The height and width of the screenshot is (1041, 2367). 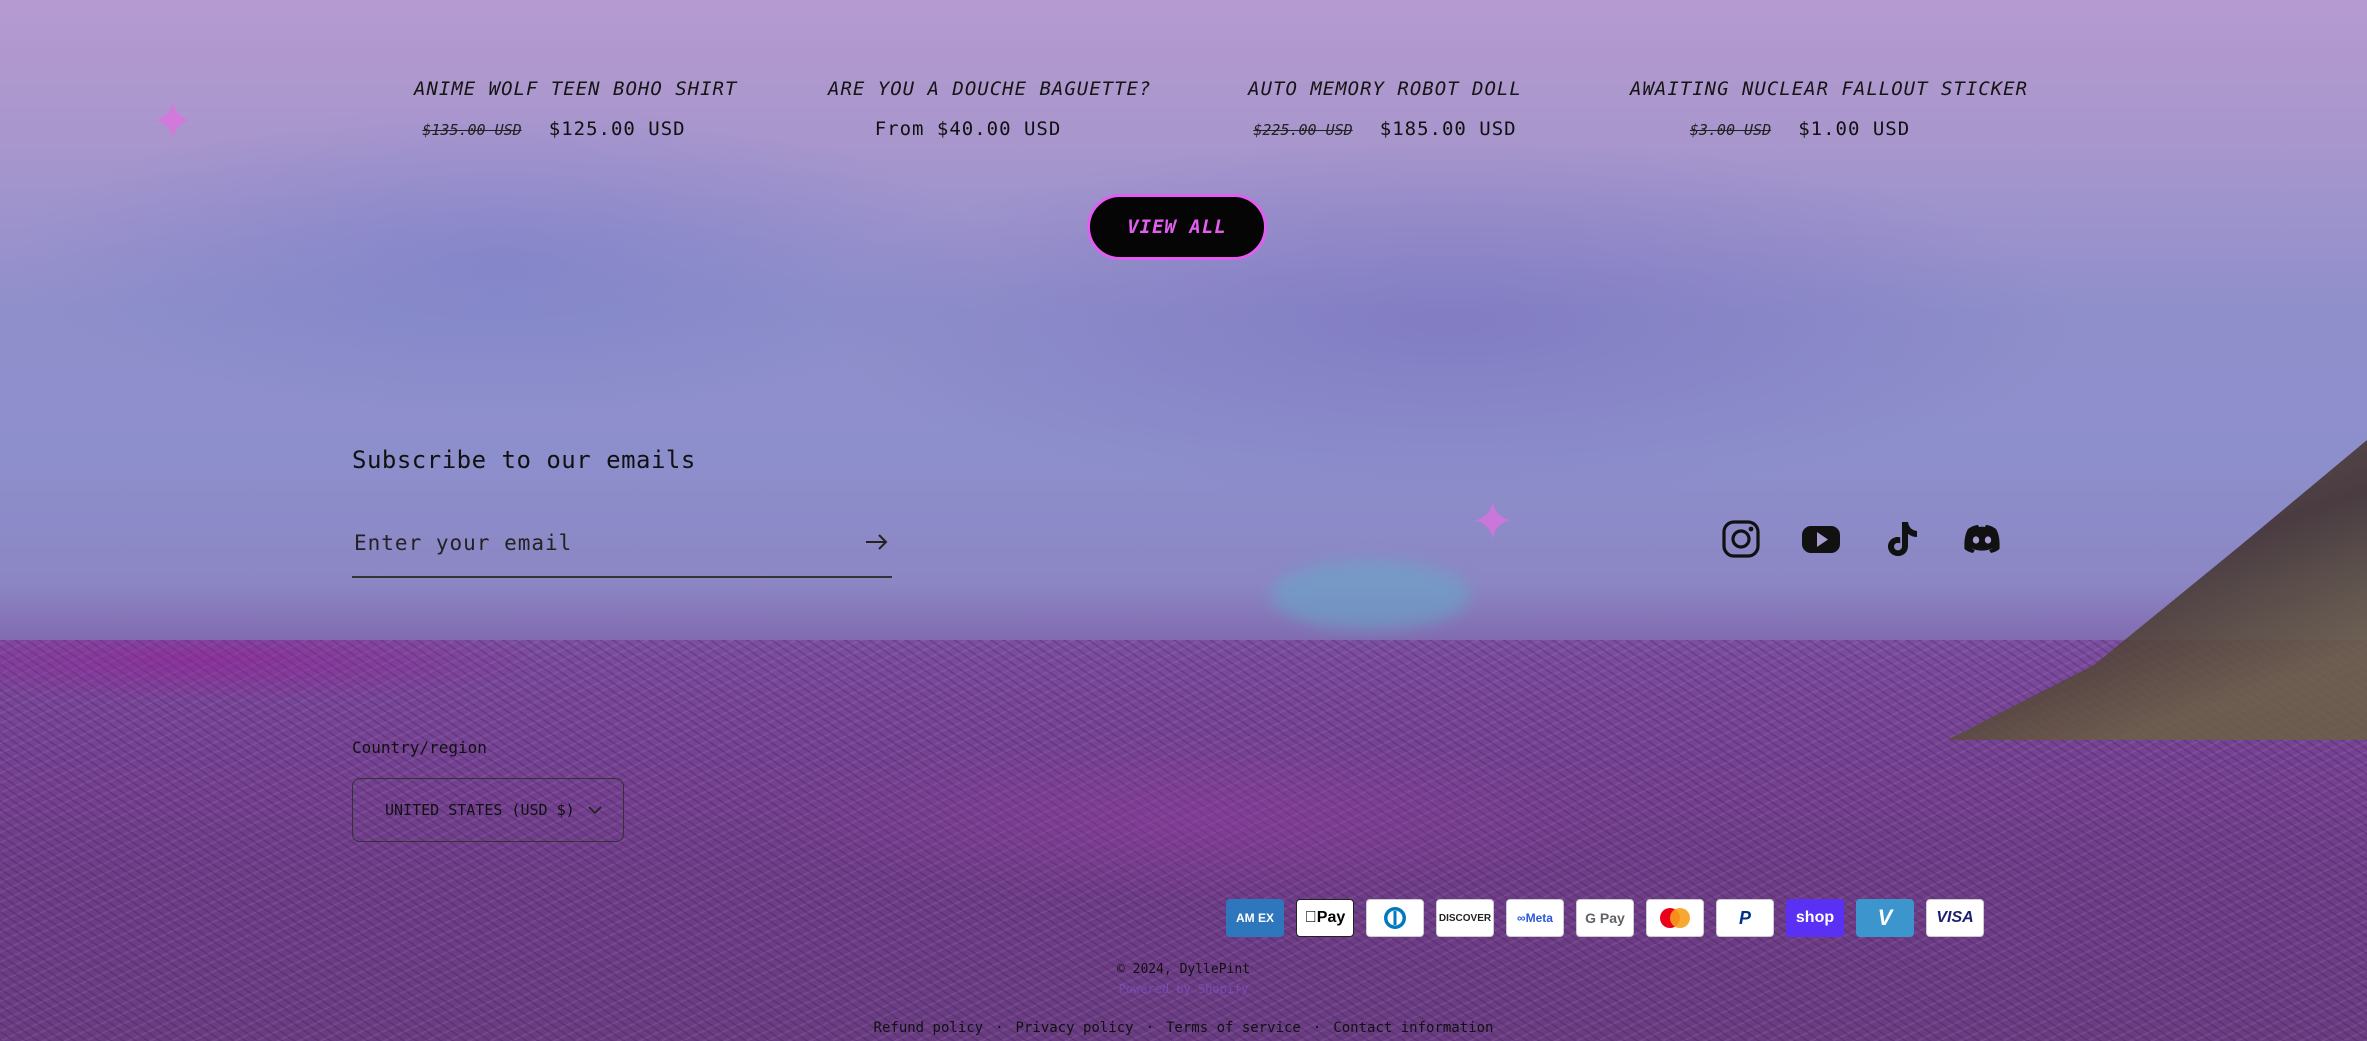 I want to click on view-all-button: VIEW ALL, so click(x=1177, y=227).